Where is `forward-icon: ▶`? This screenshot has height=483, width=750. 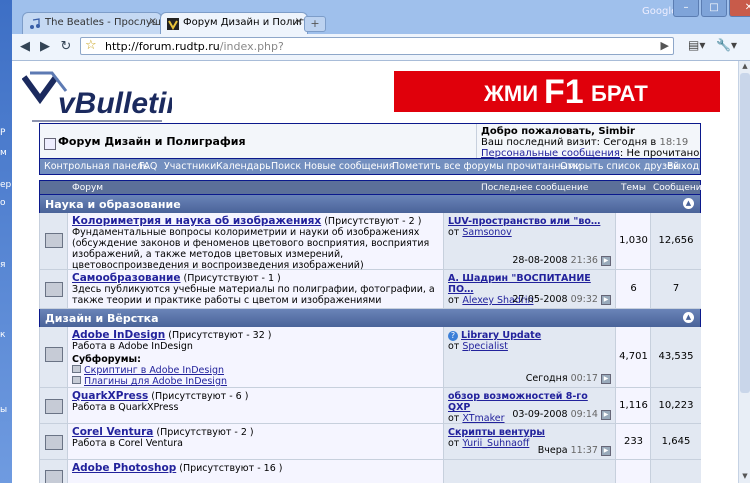
forward-icon: ▶ is located at coordinates (45, 47).